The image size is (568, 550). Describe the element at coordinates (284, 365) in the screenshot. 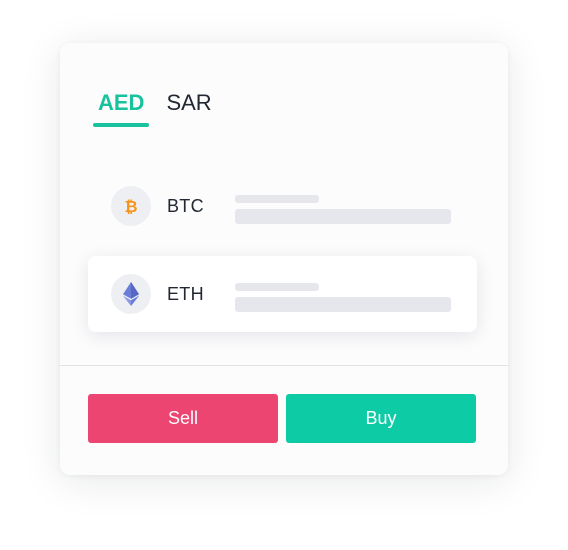

I see `divider` at that location.